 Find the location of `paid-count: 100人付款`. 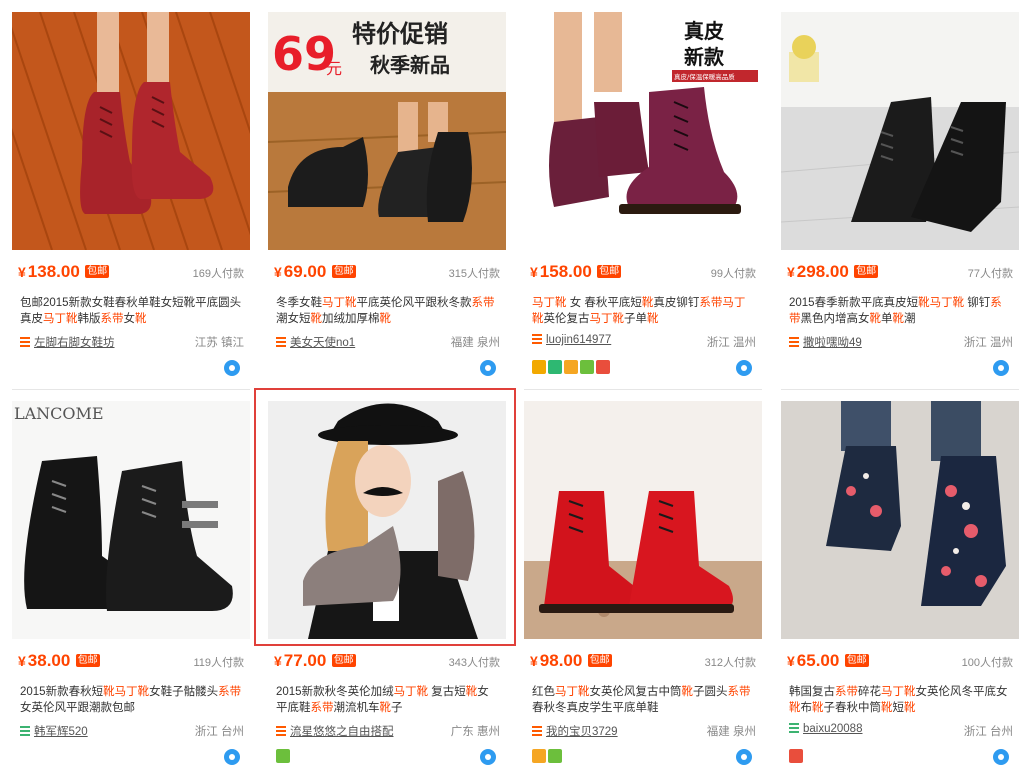

paid-count: 100人付款 is located at coordinates (987, 663).